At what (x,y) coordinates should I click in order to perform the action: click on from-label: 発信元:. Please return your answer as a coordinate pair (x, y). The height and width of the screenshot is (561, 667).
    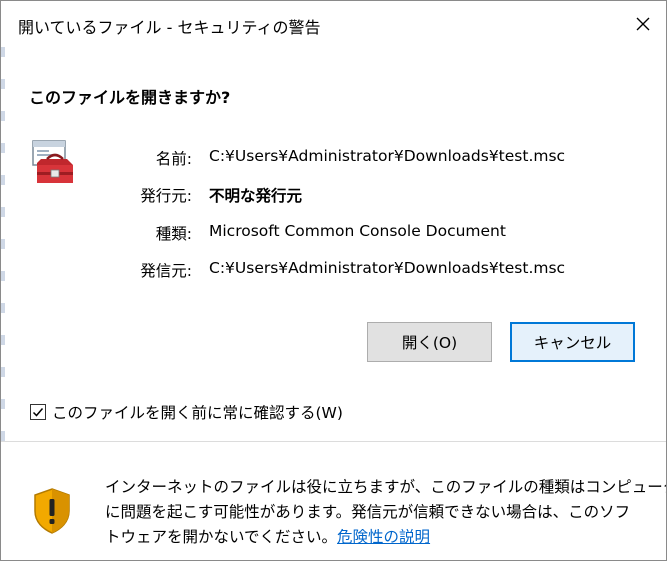
    Looking at the image, I should click on (166, 271).